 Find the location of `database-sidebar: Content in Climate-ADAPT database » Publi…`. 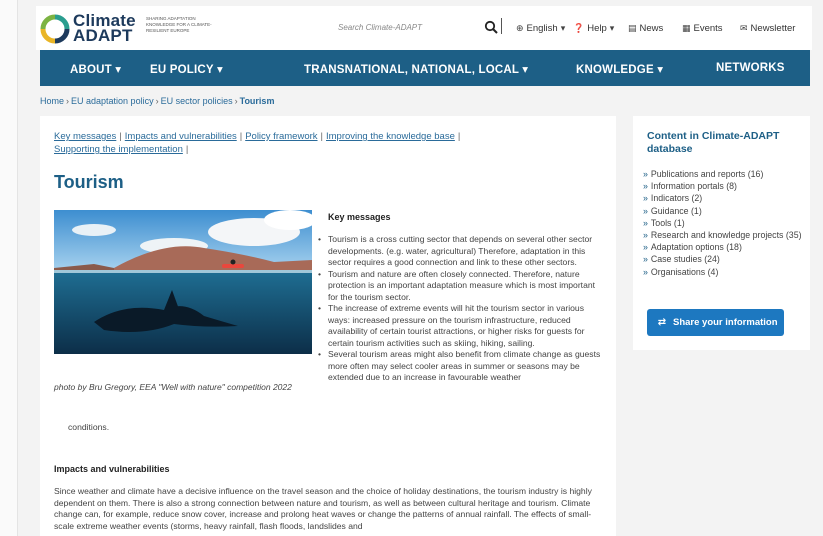

database-sidebar: Content in Climate-ADAPT database » Publi… is located at coordinates (721, 233).